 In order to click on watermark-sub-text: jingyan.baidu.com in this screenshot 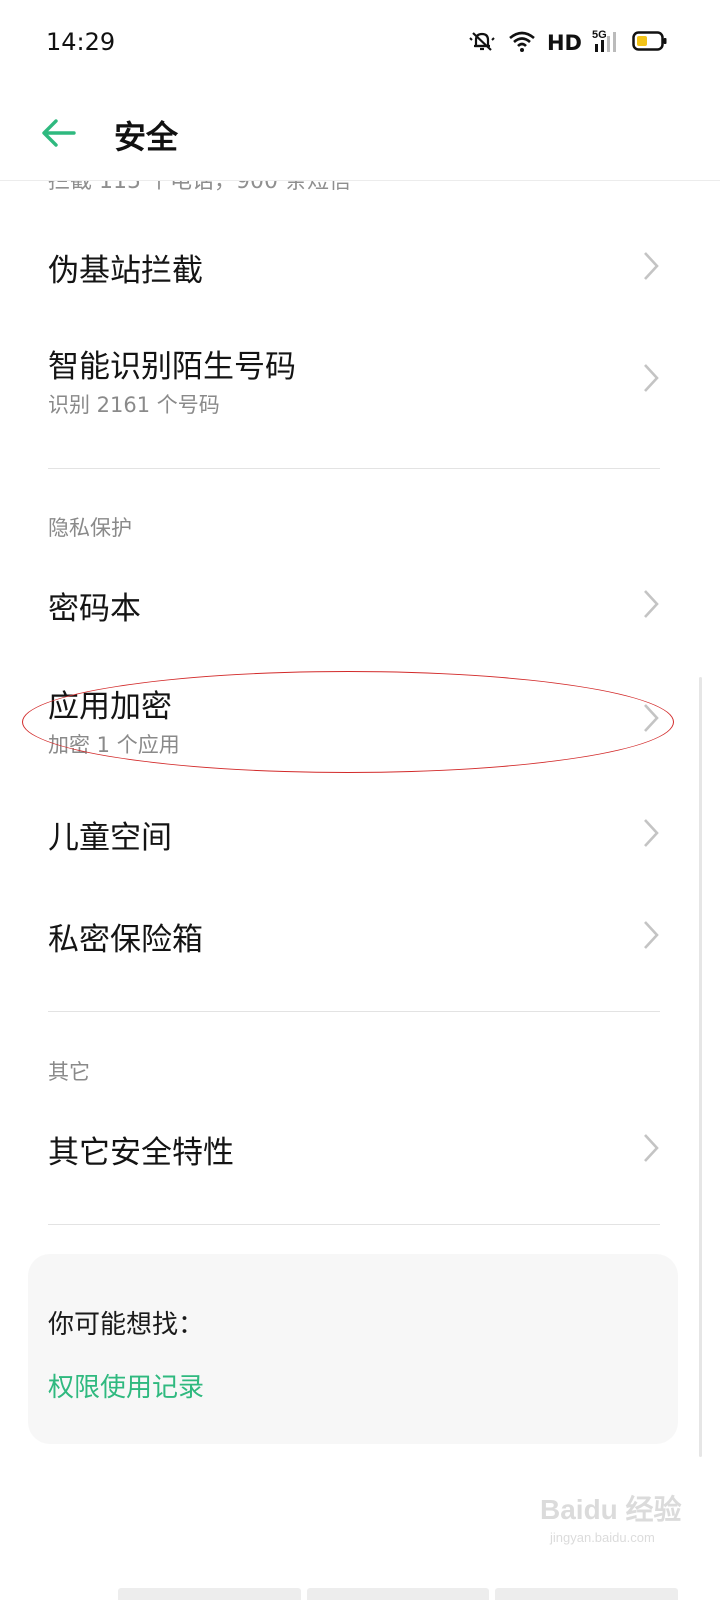, I will do `click(602, 1537)`.